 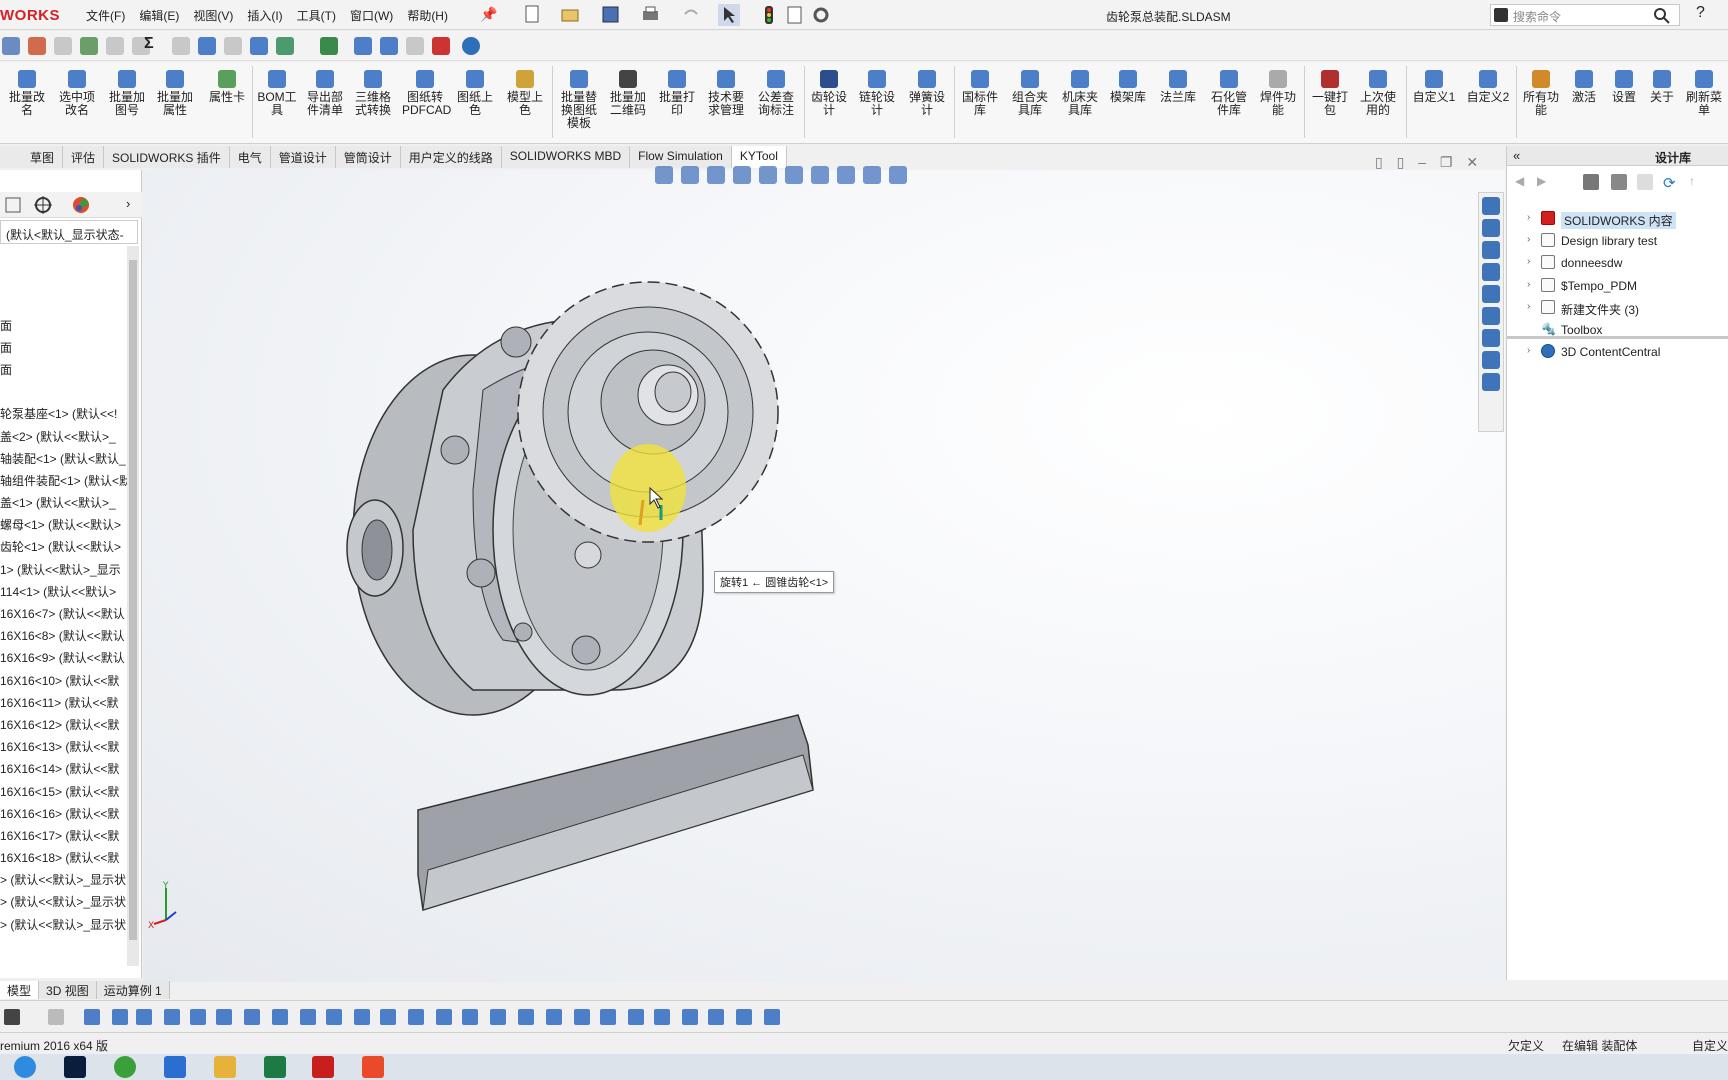 I want to click on collapse-panel-icon: «, so click(x=1516, y=155).